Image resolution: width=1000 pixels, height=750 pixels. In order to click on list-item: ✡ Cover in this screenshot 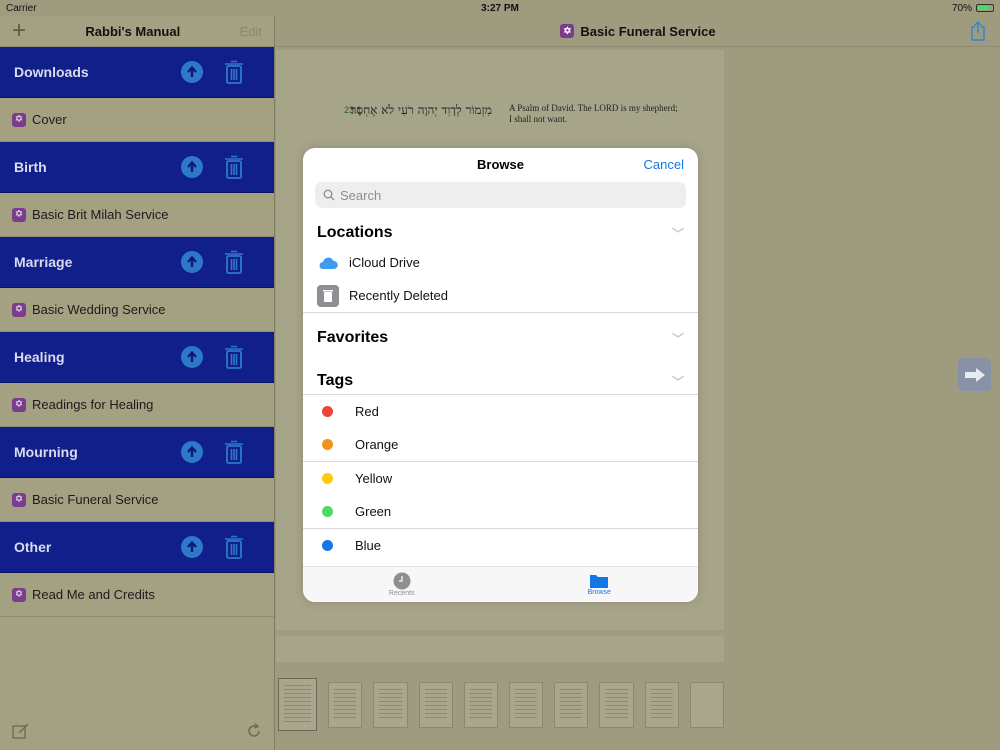, I will do `click(137, 120)`.